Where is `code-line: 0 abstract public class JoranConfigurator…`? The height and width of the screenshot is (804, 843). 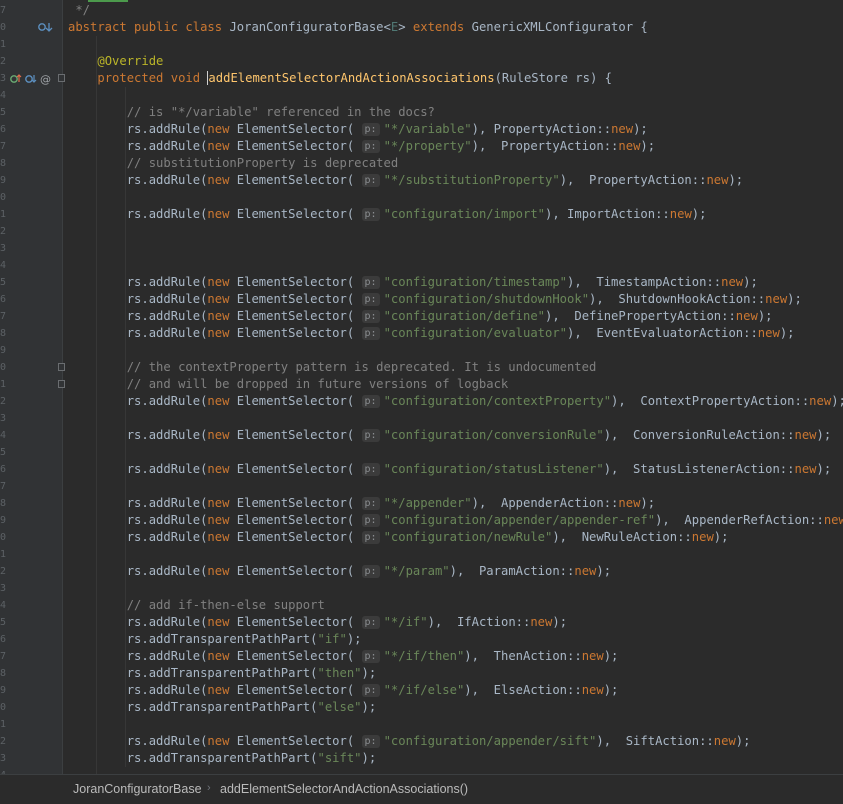
code-line: 0 abstract public class JoranConfigurator… is located at coordinates (421, 27).